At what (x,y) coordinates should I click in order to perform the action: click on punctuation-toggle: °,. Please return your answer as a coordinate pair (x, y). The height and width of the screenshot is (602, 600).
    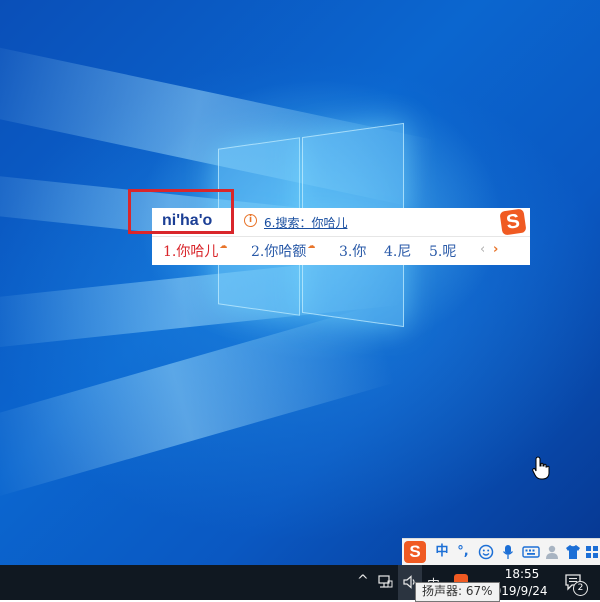
    Looking at the image, I should click on (463, 552).